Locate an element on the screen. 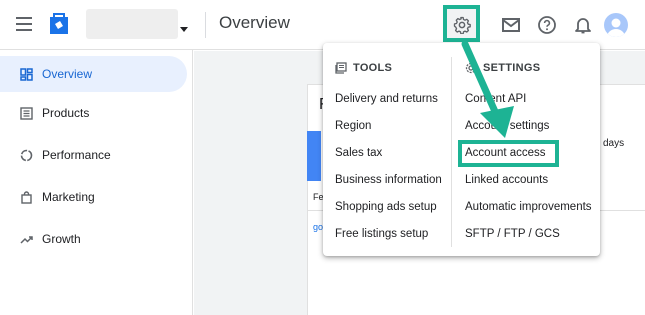 Image resolution: width=645 pixels, height=315 pixels. tools-heading-label: TOOLS is located at coordinates (373, 68).